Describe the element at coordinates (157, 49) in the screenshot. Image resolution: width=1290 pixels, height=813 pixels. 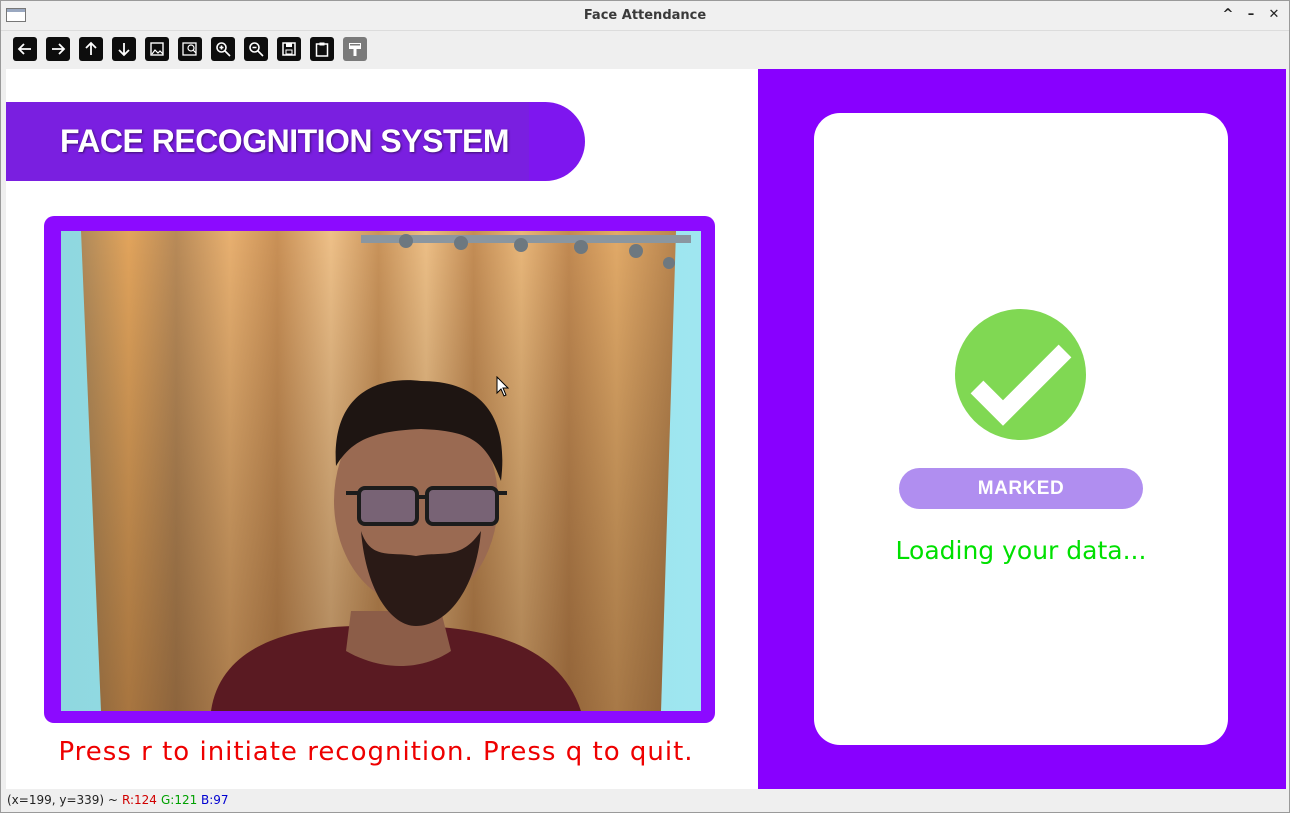
I see `image-icon` at that location.